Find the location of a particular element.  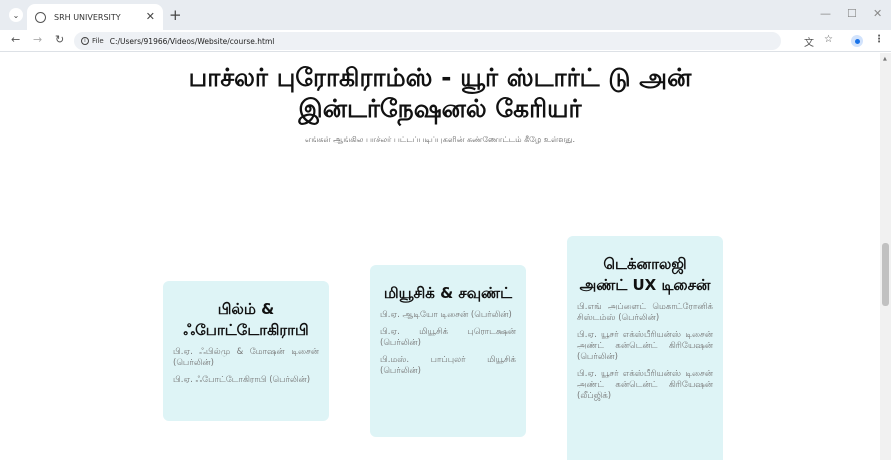

plus-icon: + is located at coordinates (175, 15).